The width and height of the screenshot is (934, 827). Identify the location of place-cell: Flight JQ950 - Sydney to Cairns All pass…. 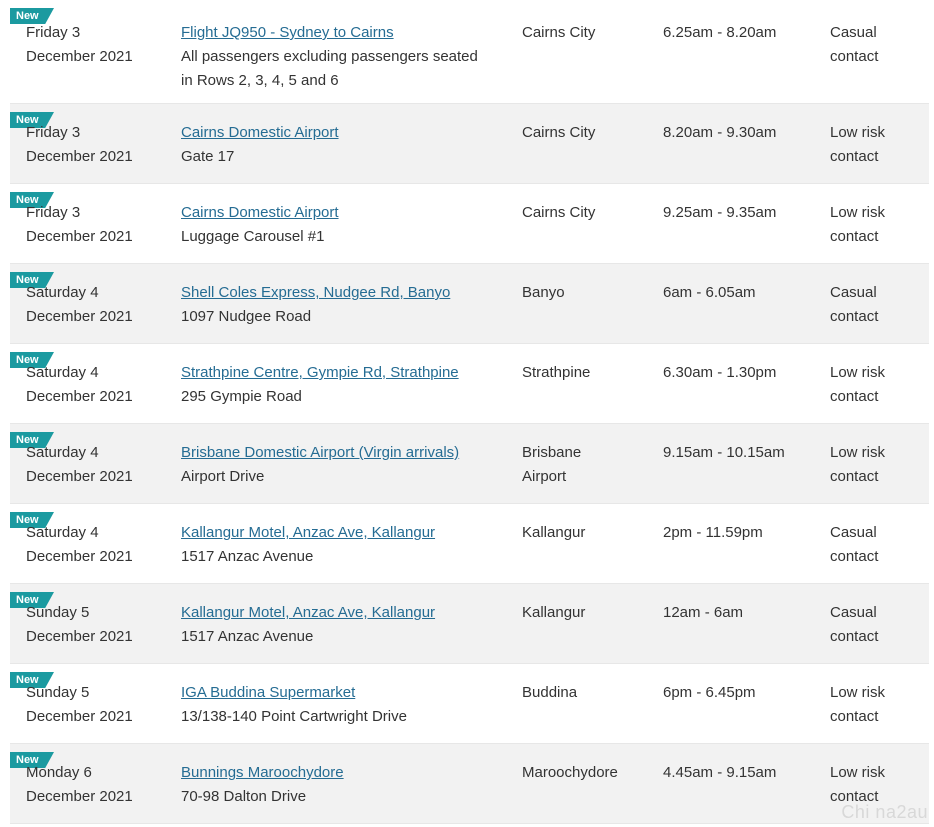
(346, 57).